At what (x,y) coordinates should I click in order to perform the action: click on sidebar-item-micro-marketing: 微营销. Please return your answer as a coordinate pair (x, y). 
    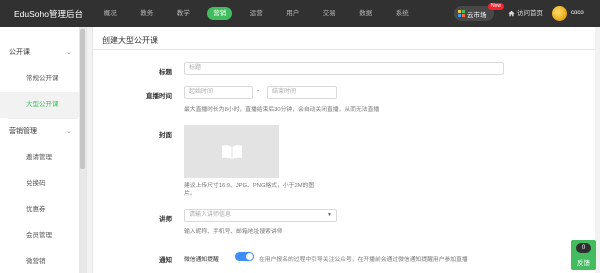
    Looking at the image, I should click on (43, 261).